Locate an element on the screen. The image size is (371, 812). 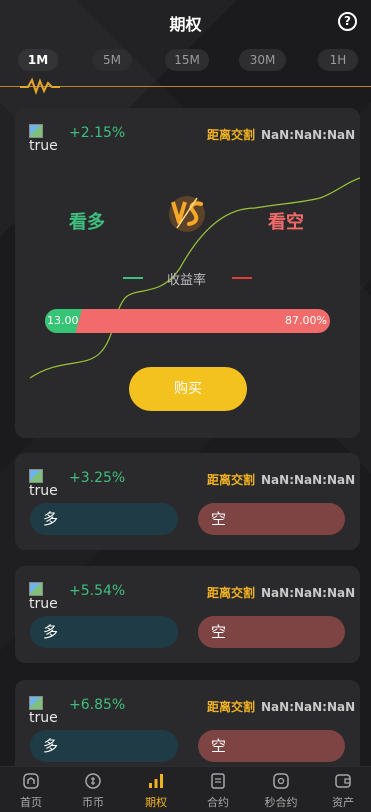
nav-assets-label: 资产 is located at coordinates (343, 802).